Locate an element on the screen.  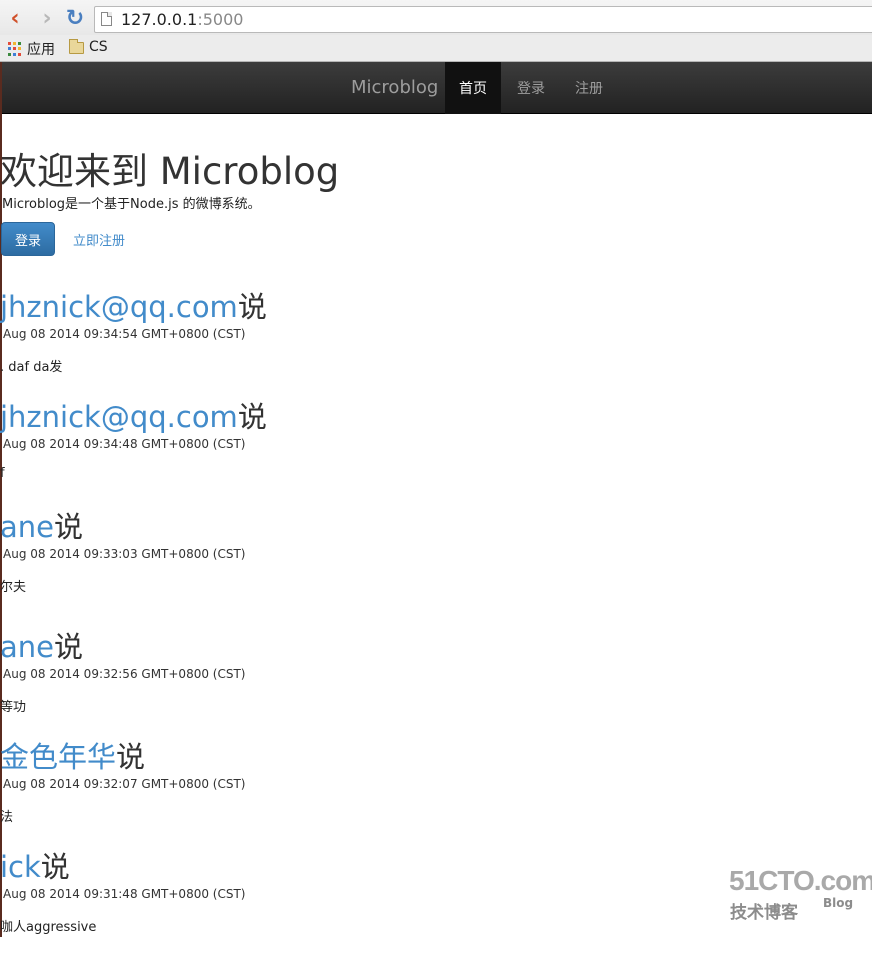
apps-grid-icon is located at coordinates (15, 49).